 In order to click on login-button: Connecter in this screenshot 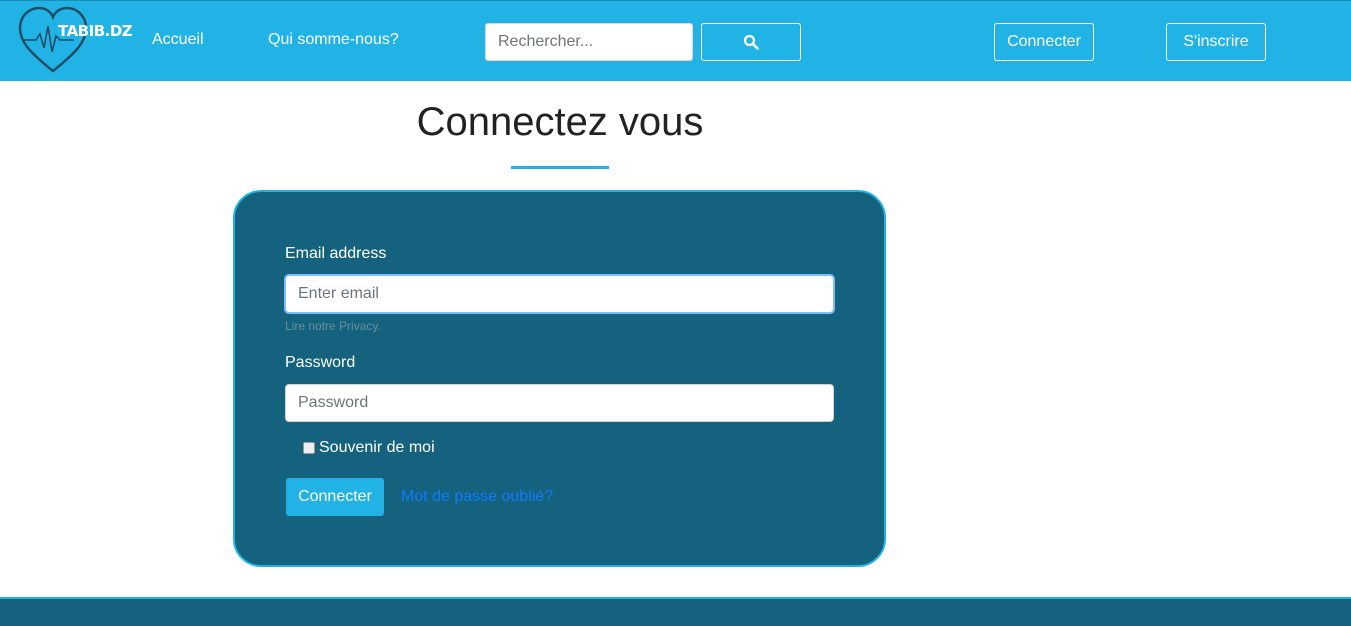, I will do `click(1044, 42)`.